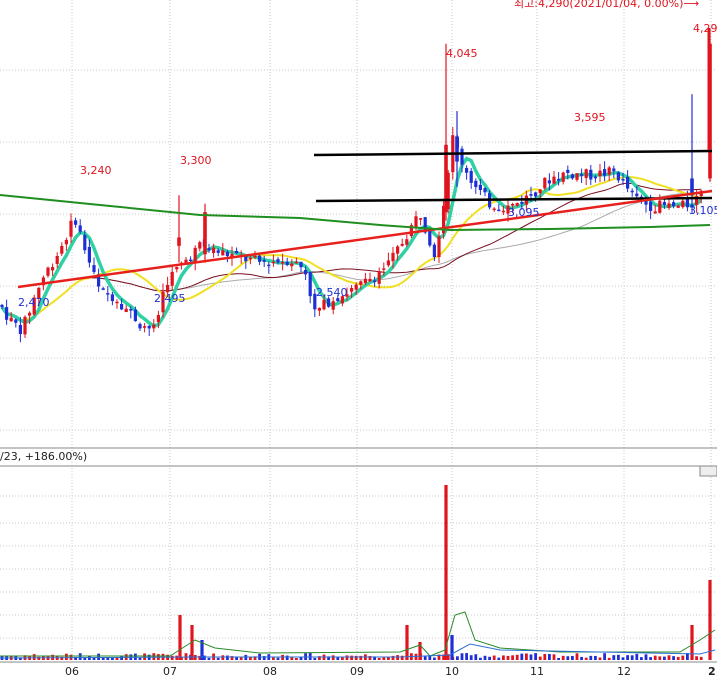 This screenshot has width=717, height=681. What do you see at coordinates (708, 471) in the screenshot?
I see `pane-button` at bounding box center [708, 471].